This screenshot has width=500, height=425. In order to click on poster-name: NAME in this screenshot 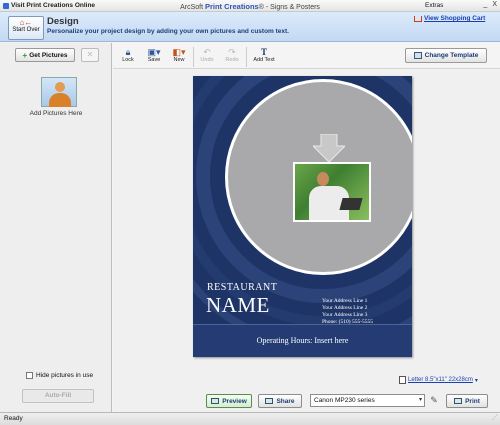, I will do `click(238, 305)`.